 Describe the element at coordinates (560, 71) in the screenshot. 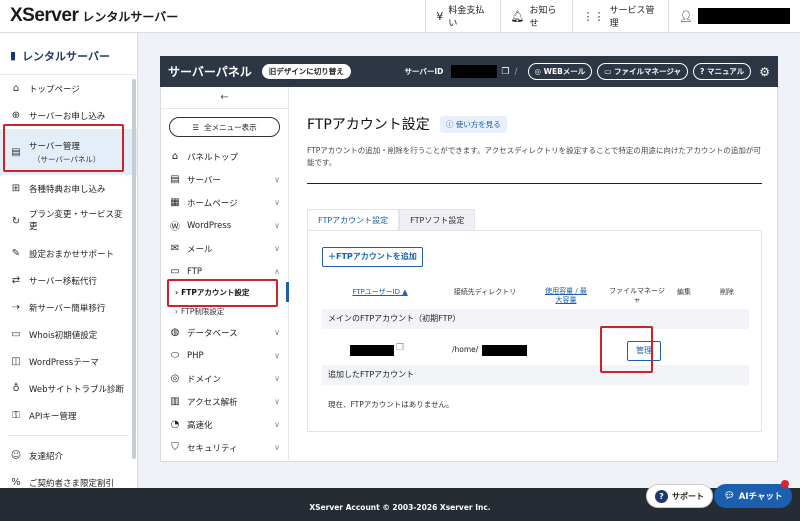

I see `webmail-button: ◎ WEBメール` at that location.